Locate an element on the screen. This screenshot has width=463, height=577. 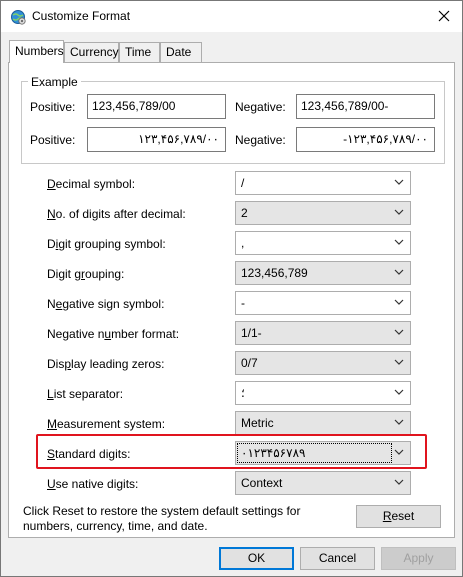
measurement-system-label: Measurement system: is located at coordinates (106, 424).